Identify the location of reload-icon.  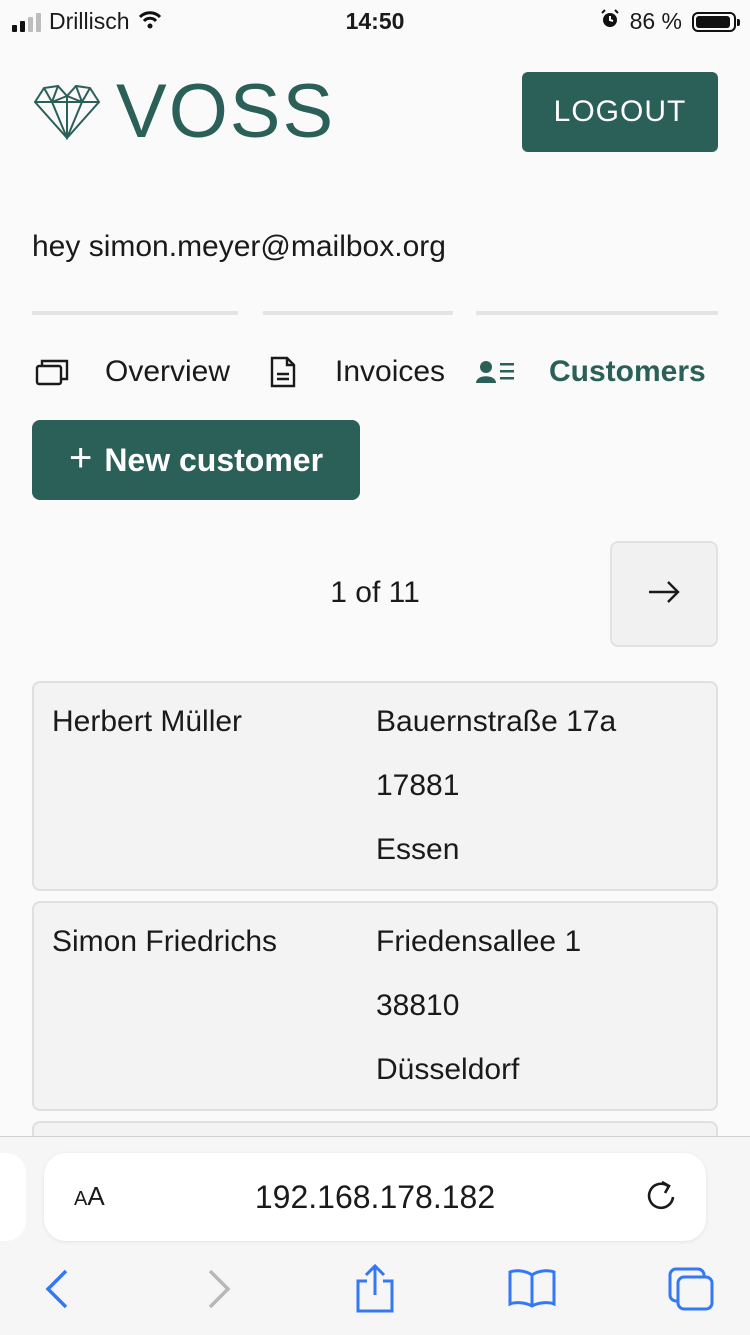
(662, 1198).